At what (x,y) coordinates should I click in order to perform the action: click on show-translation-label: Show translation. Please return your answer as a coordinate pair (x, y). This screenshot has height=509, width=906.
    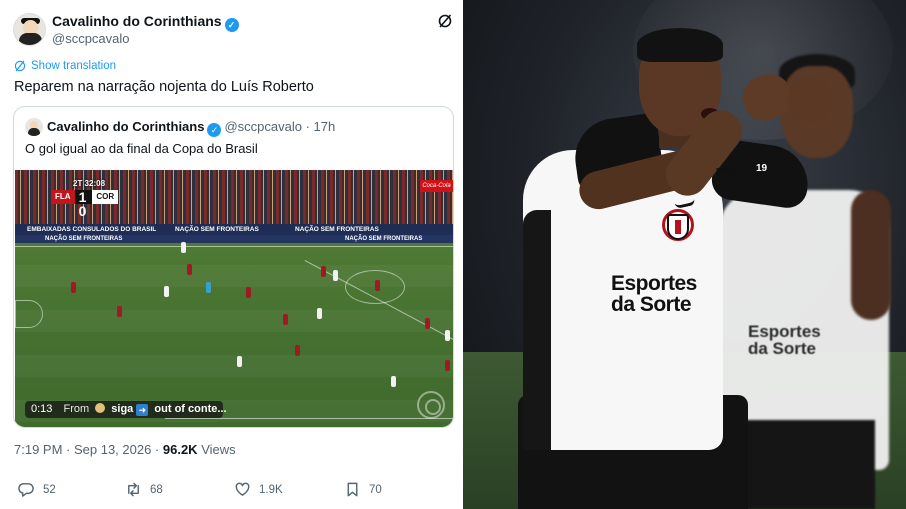
    Looking at the image, I should click on (73, 66).